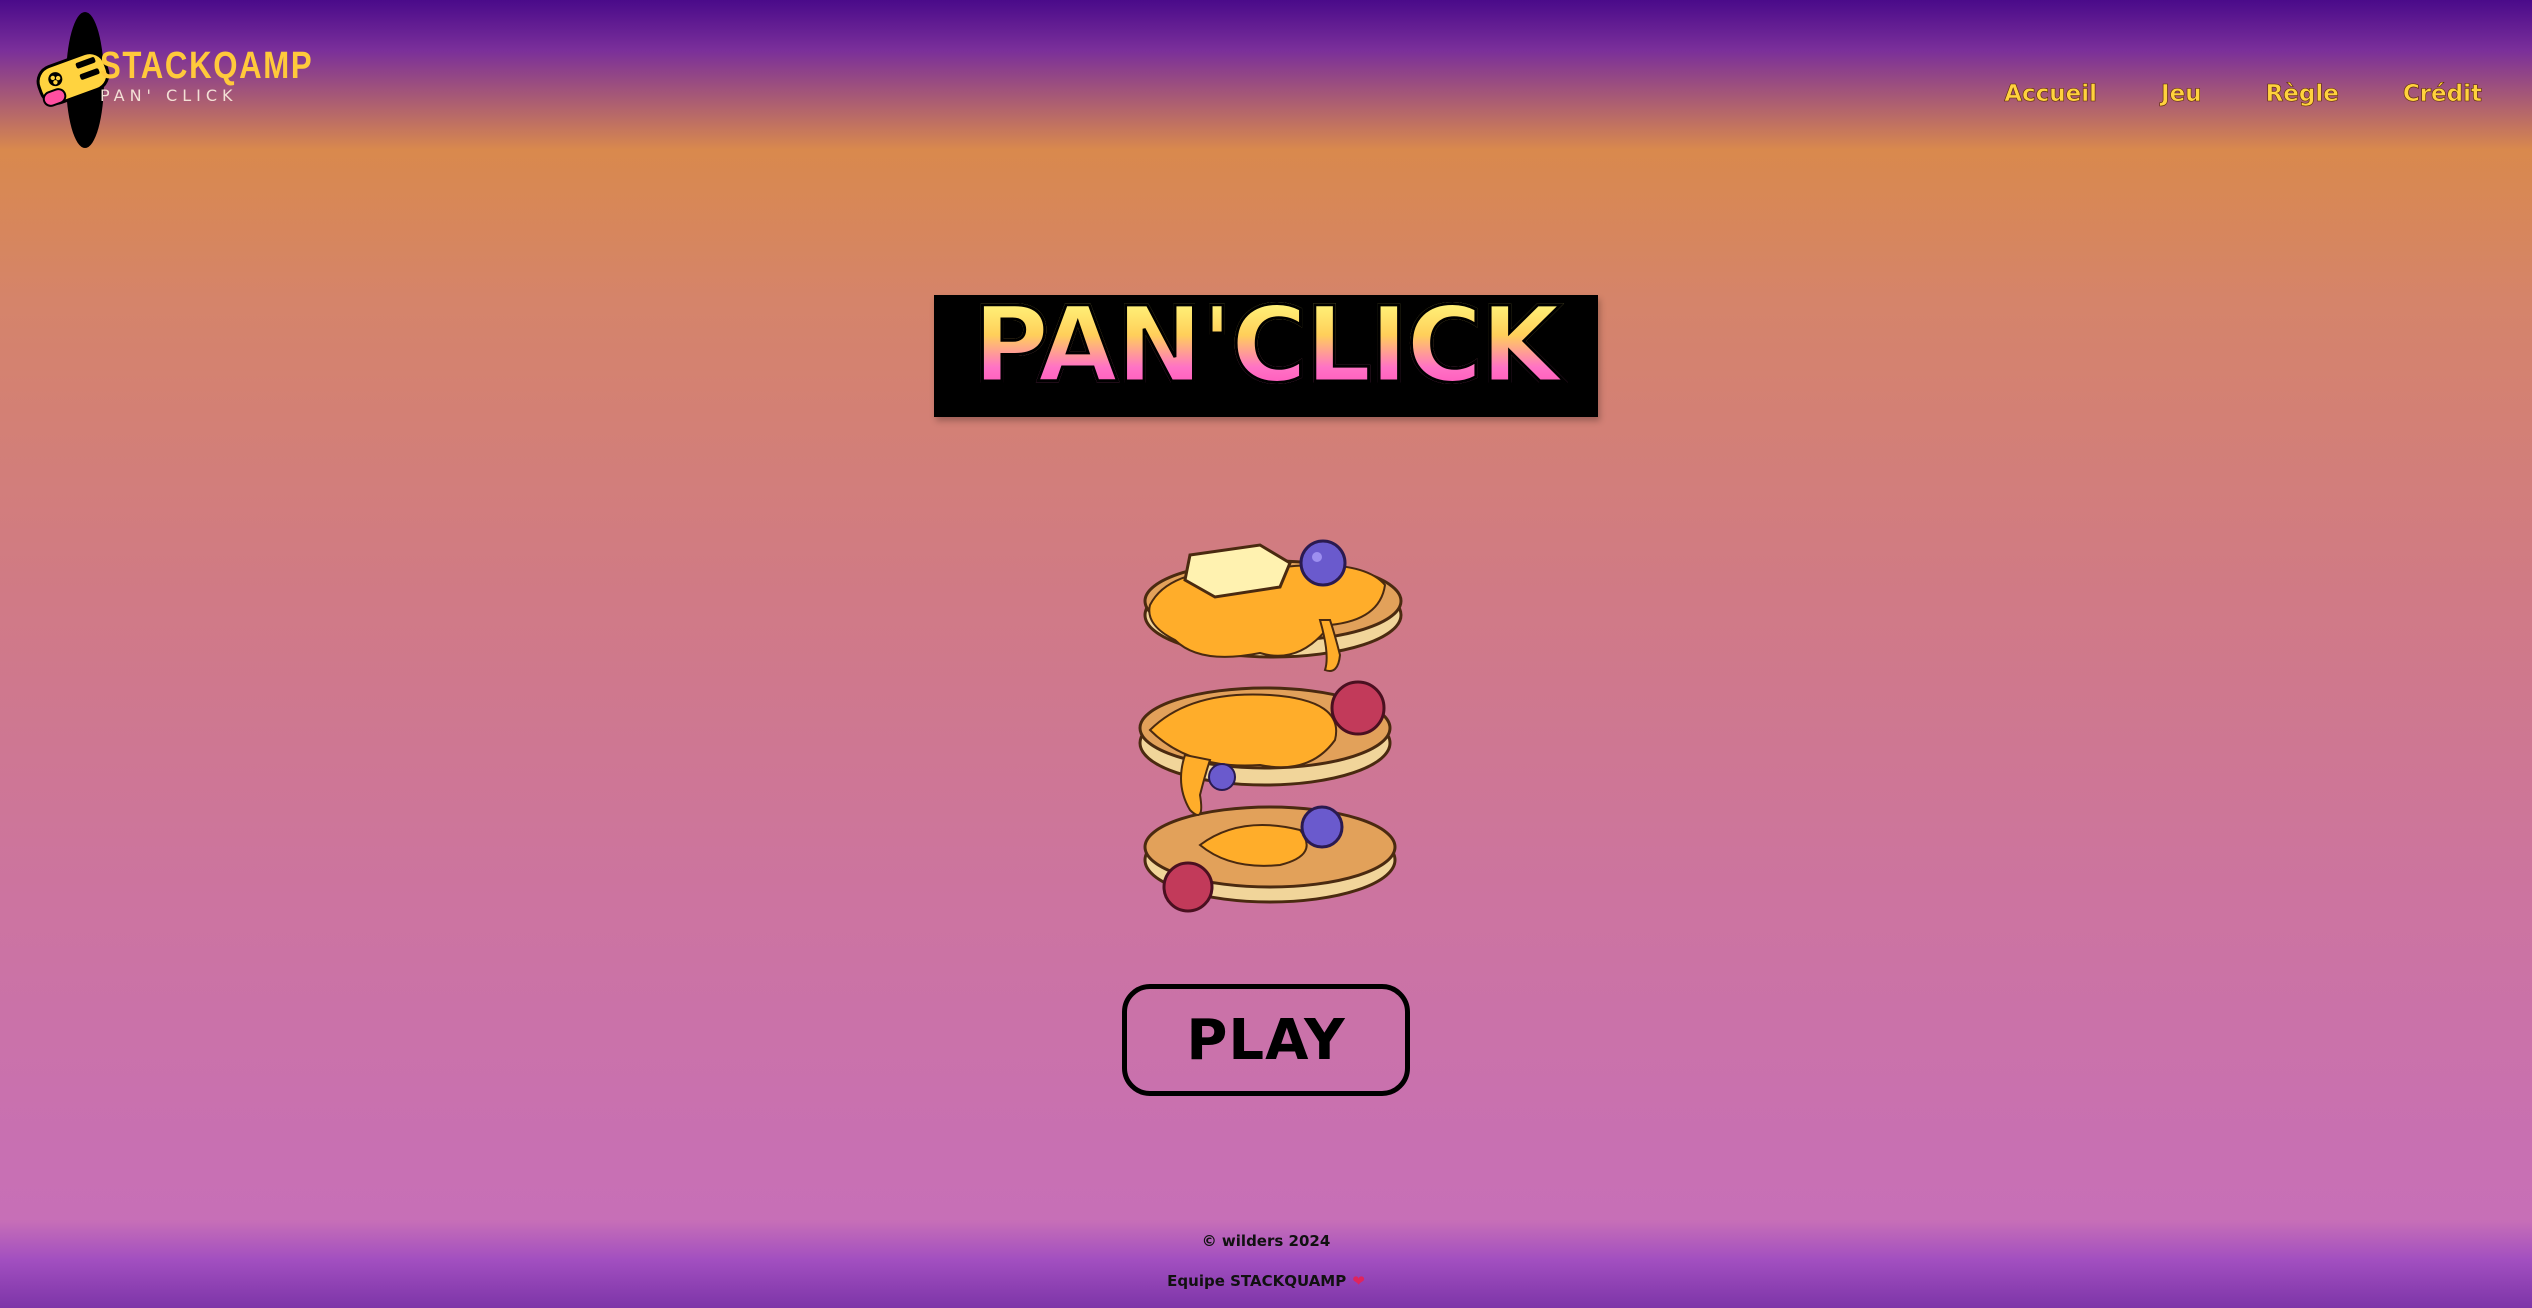 This screenshot has height=1308, width=2532. Describe the element at coordinates (1257, 1281) in the screenshot. I see `team-name: Equipe STACKQUAMP` at that location.